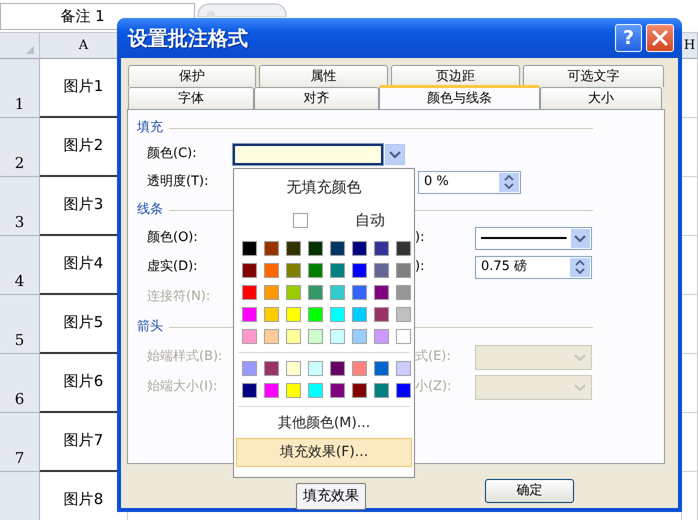 Image resolution: width=698 pixels, height=520 pixels. Describe the element at coordinates (20, 265) in the screenshot. I see `row-header: 4` at that location.